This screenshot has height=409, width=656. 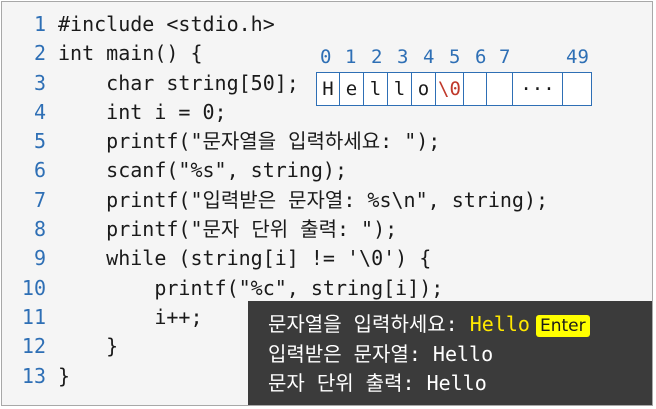 I want to click on code-line: 7 printf("입력받은 문자열: %s\n", string);, so click(x=327, y=200).